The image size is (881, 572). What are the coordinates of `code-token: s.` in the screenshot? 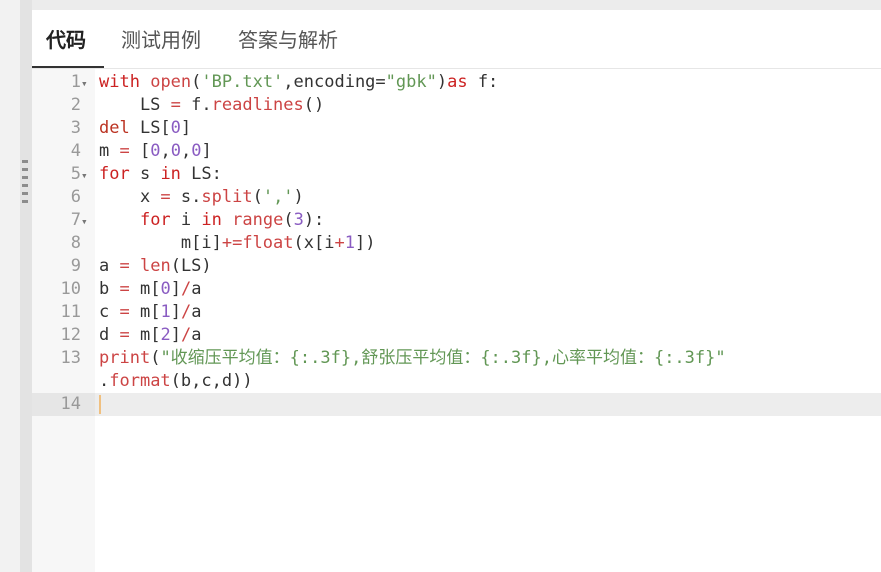 It's located at (186, 197).